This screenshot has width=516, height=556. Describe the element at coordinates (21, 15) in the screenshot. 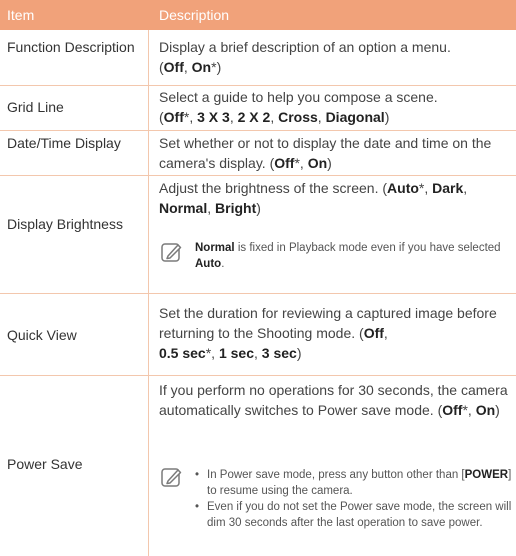

I see `header-item: Item` at that location.